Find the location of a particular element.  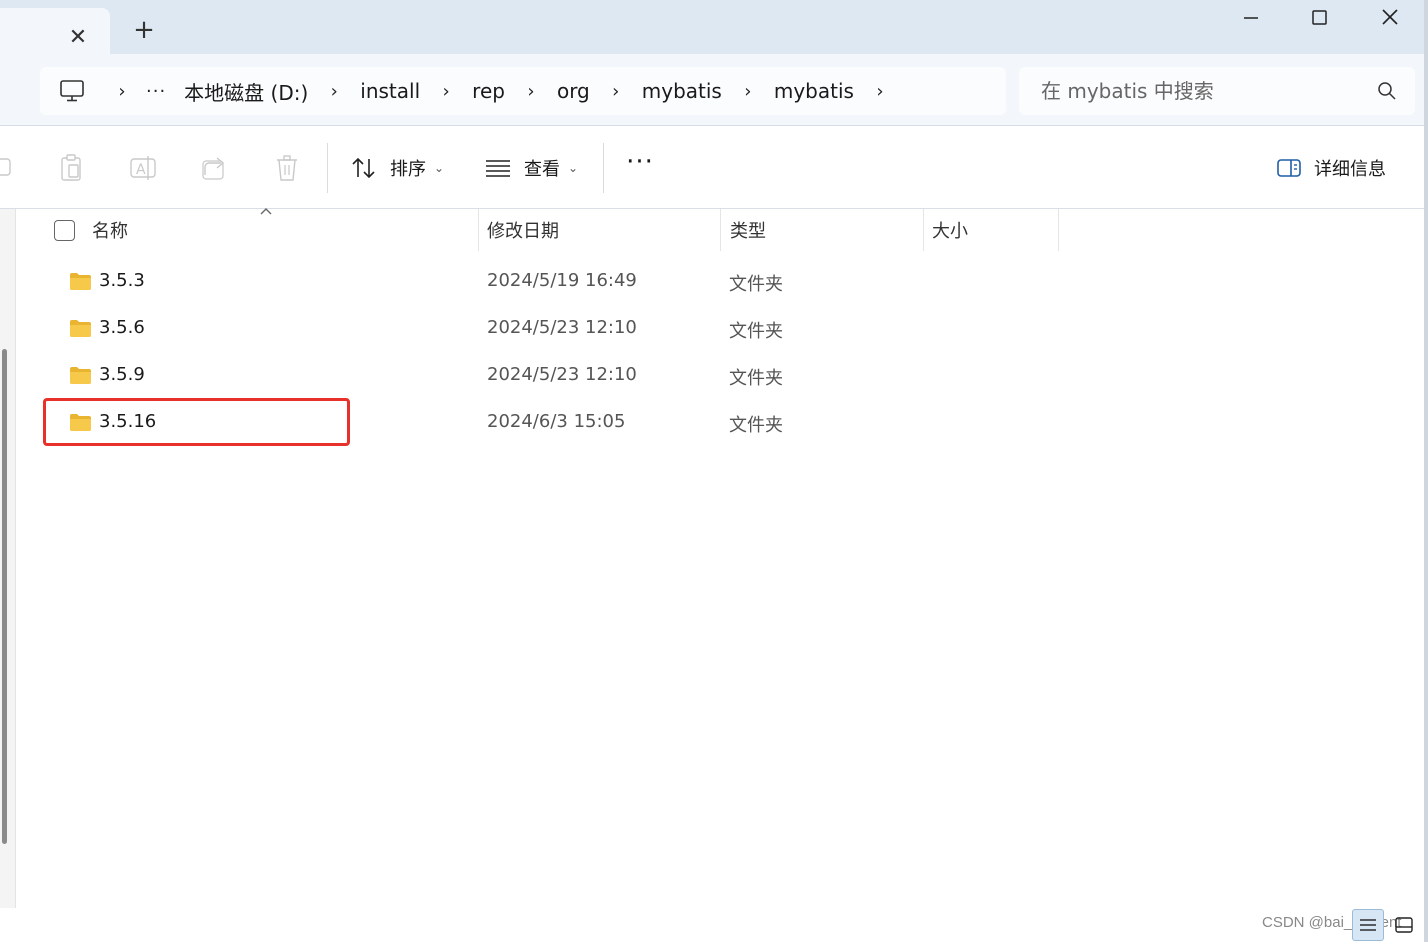

file-row: 3.5.3 2024/5/19 16:49 文件夹 is located at coordinates (536, 282).